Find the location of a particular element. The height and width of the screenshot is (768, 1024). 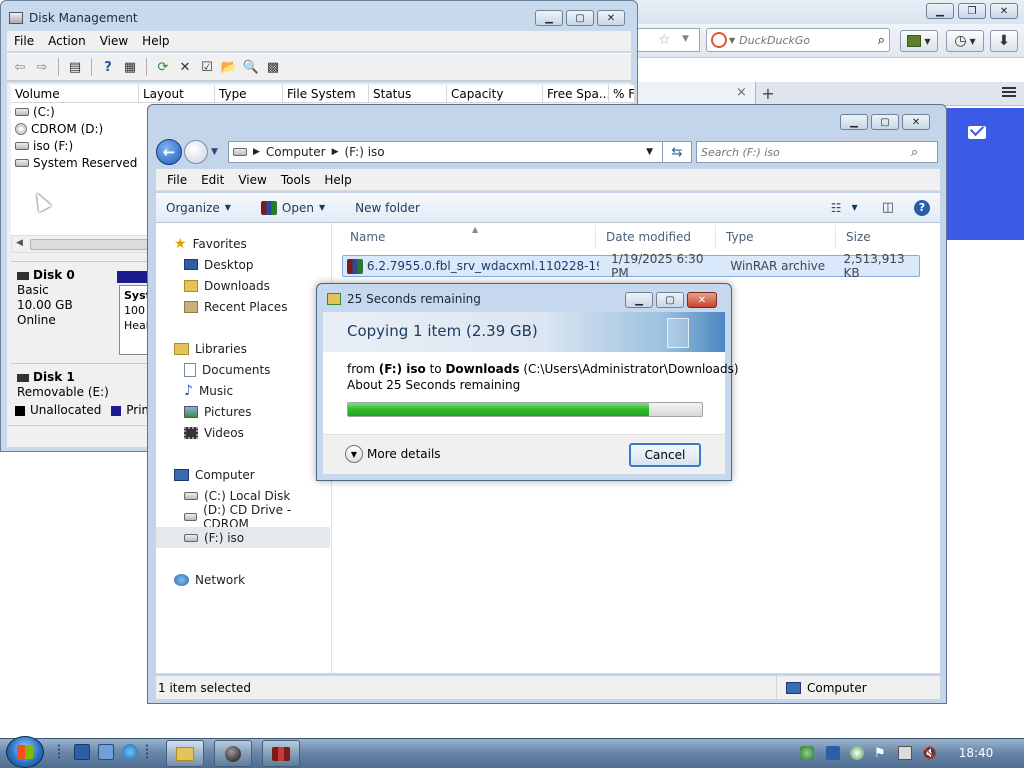

nav-iso: (F:) iso is located at coordinates (243, 537).